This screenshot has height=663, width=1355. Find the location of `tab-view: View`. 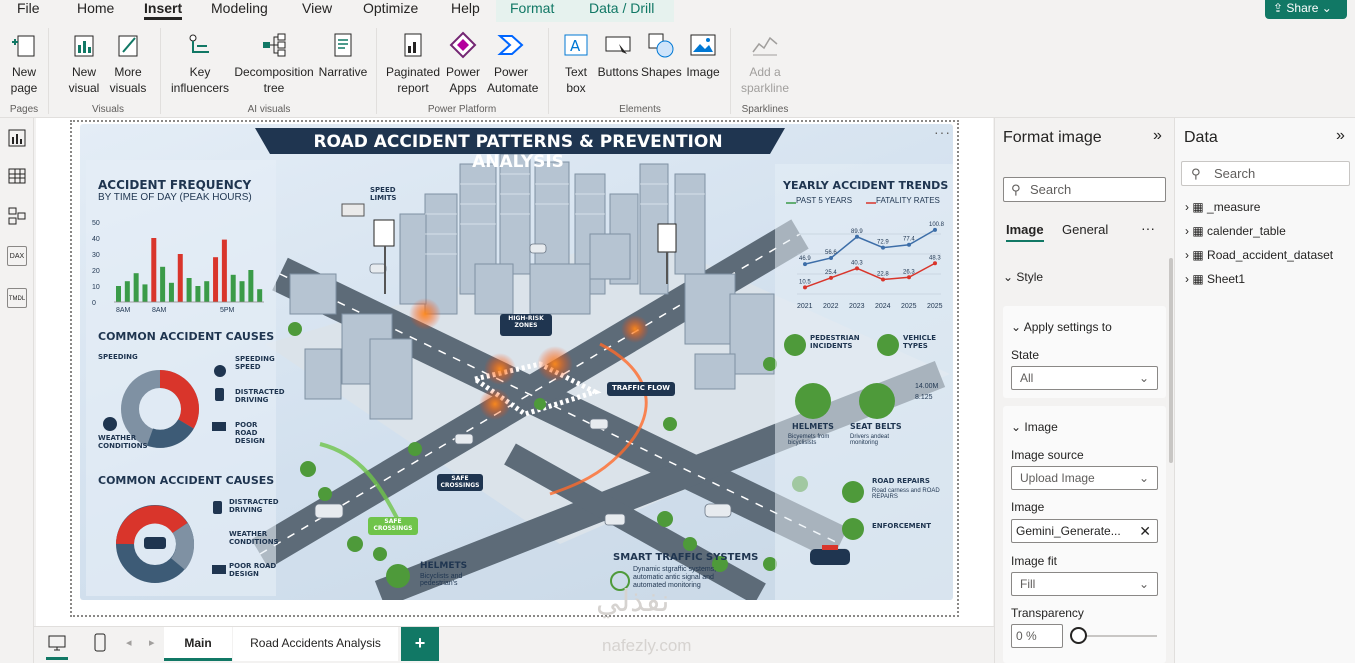

tab-view: View is located at coordinates (317, 10).